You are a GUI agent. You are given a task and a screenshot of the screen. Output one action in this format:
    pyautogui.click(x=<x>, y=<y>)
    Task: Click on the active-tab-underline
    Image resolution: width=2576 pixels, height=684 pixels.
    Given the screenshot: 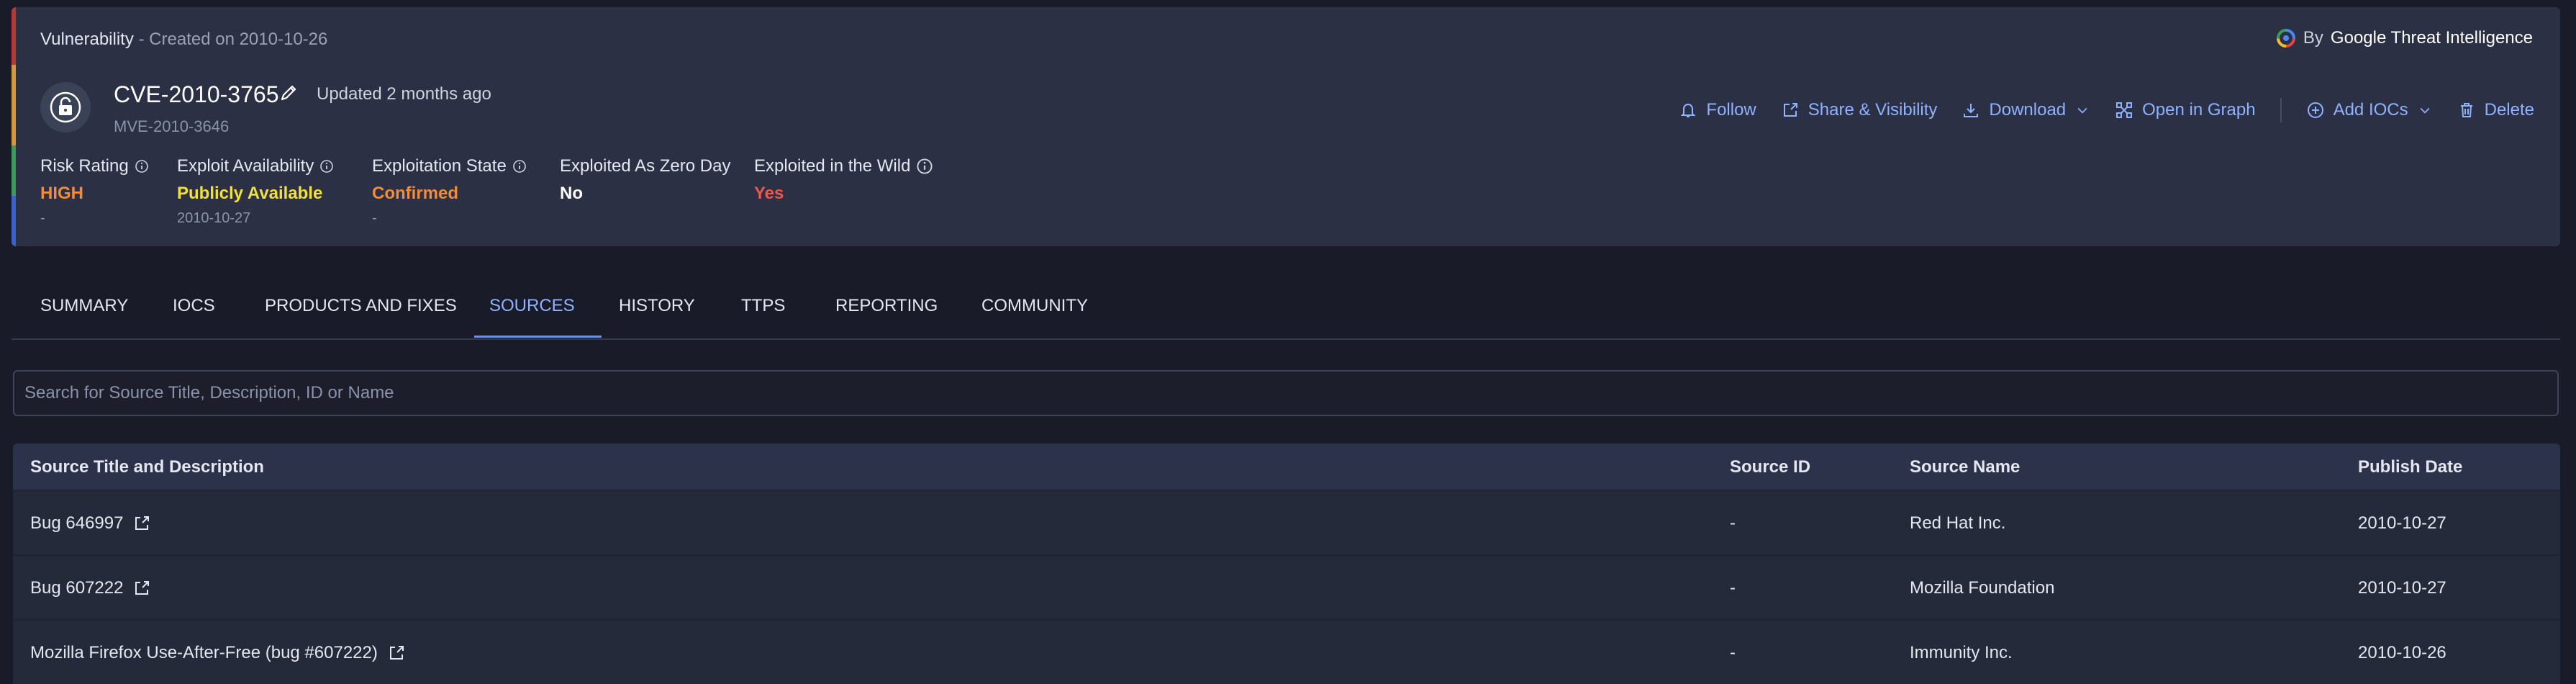 What is the action you would take?
    pyautogui.click(x=538, y=337)
    